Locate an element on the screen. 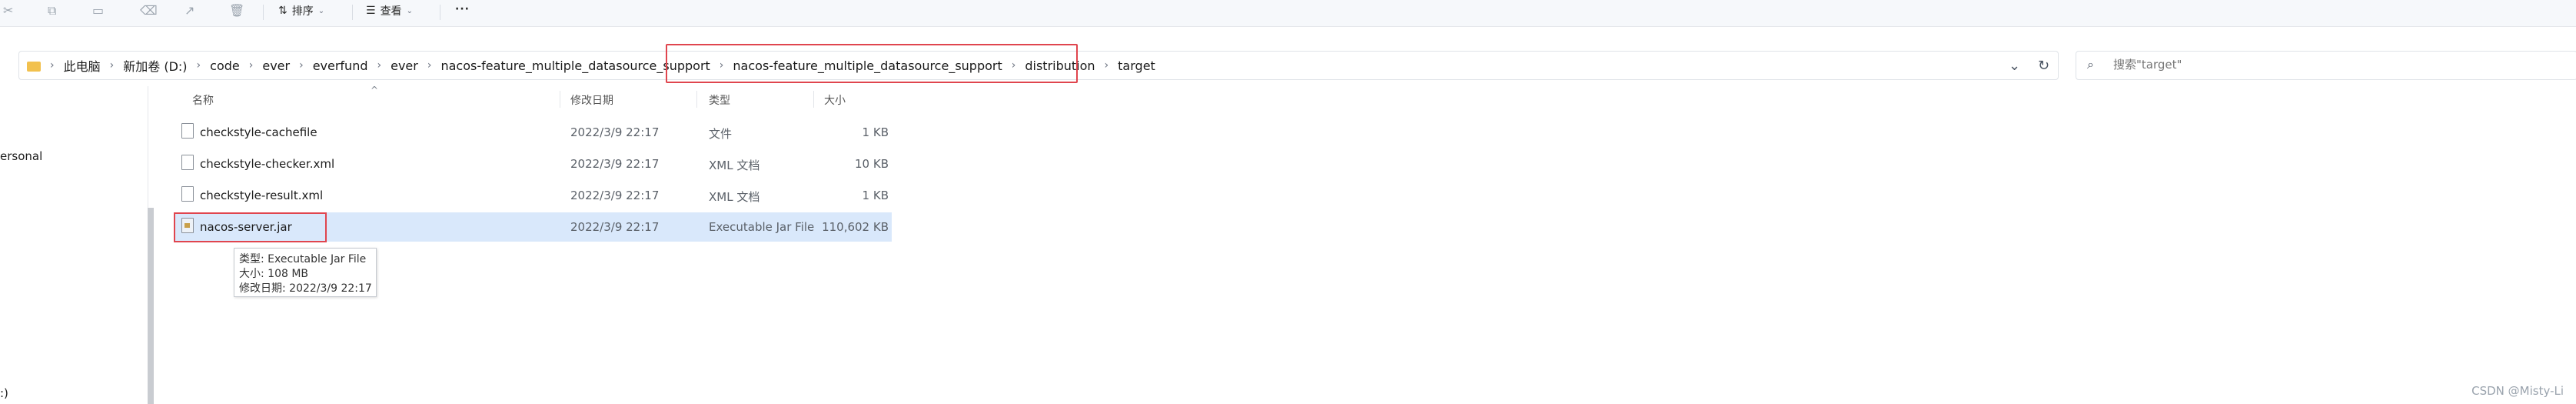 Image resolution: width=2576 pixels, height=404 pixels. file-name: checkstyle-checker.xml is located at coordinates (267, 164).